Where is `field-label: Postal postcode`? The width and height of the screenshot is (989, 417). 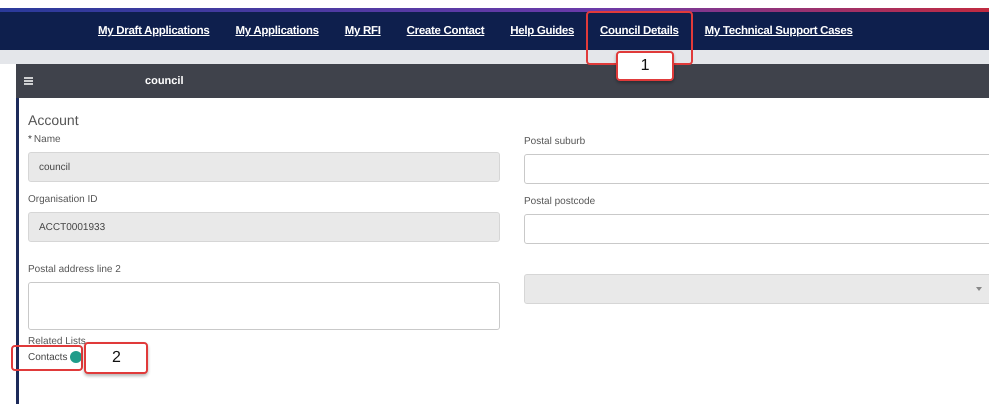 field-label: Postal postcode is located at coordinates (560, 201).